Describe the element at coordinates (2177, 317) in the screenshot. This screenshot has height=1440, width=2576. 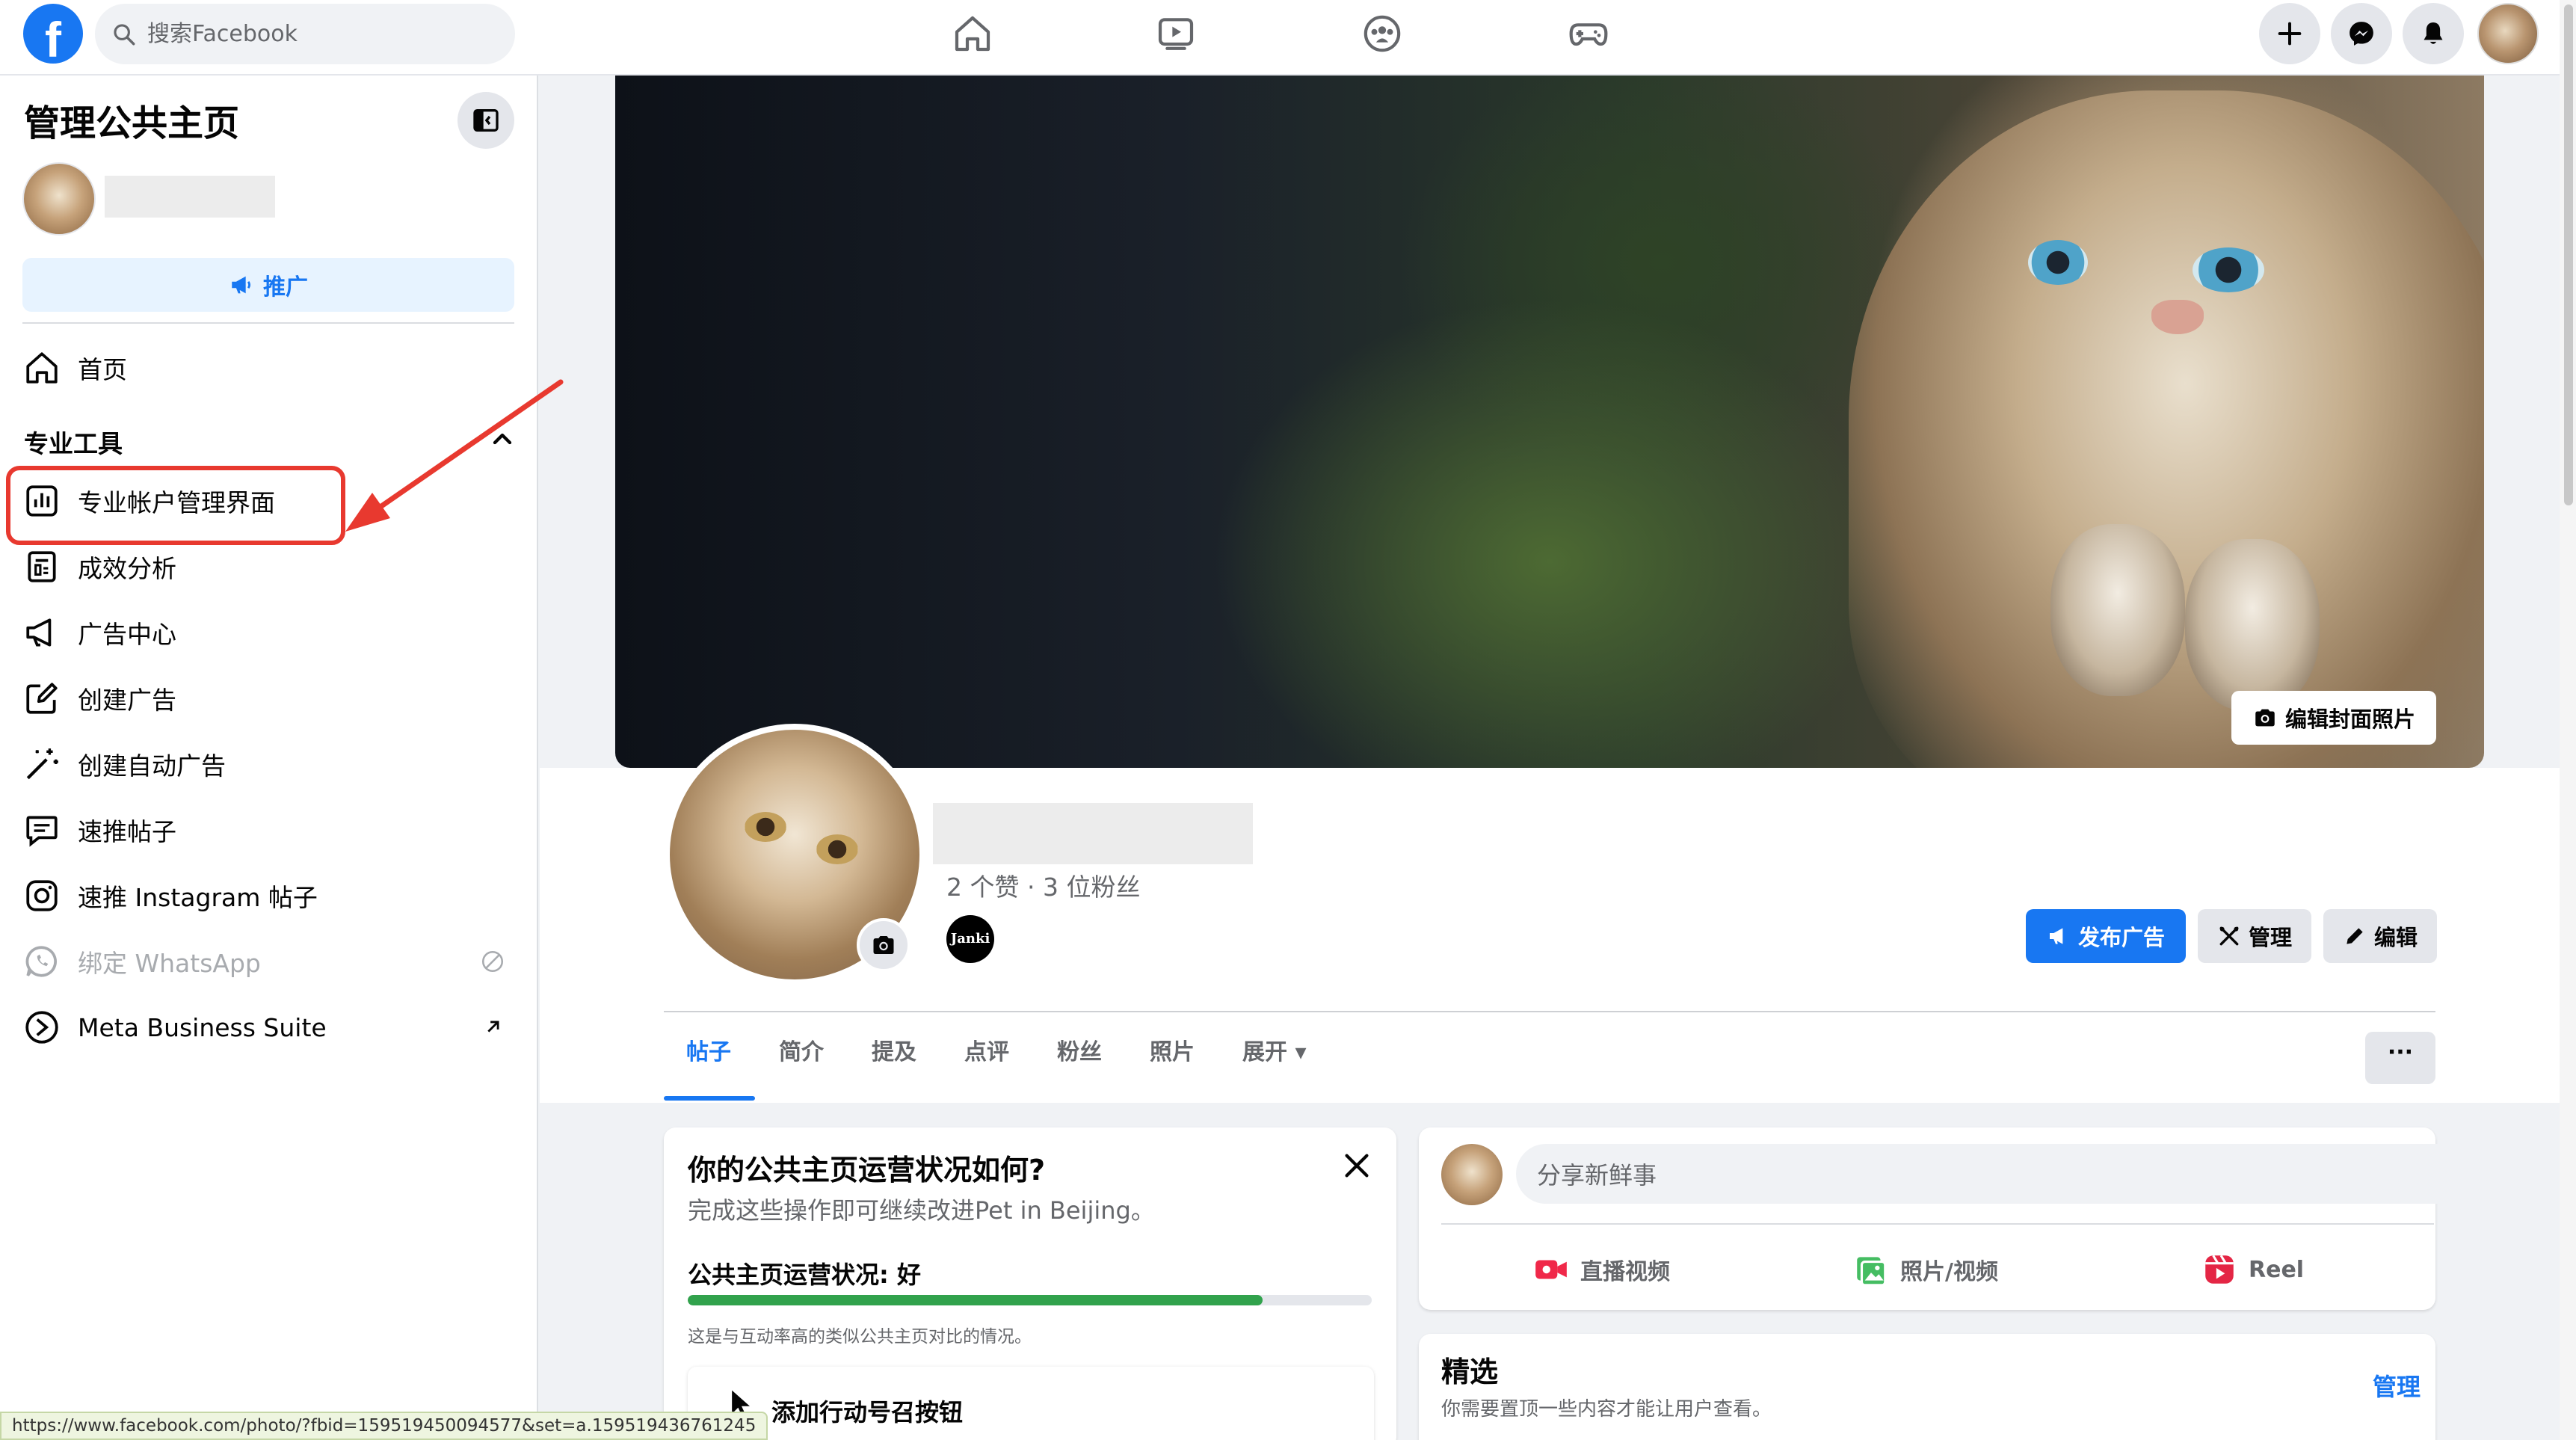
I see `kitten-nose` at that location.